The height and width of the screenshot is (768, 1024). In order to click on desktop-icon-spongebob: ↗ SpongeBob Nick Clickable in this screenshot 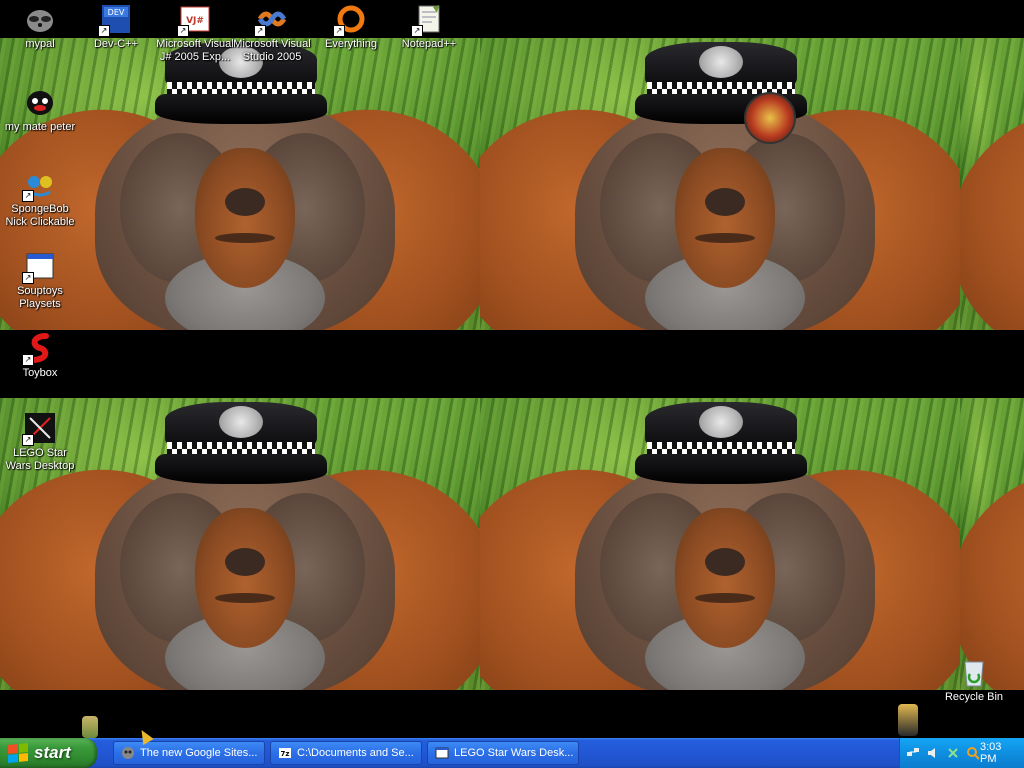, I will do `click(40, 198)`.